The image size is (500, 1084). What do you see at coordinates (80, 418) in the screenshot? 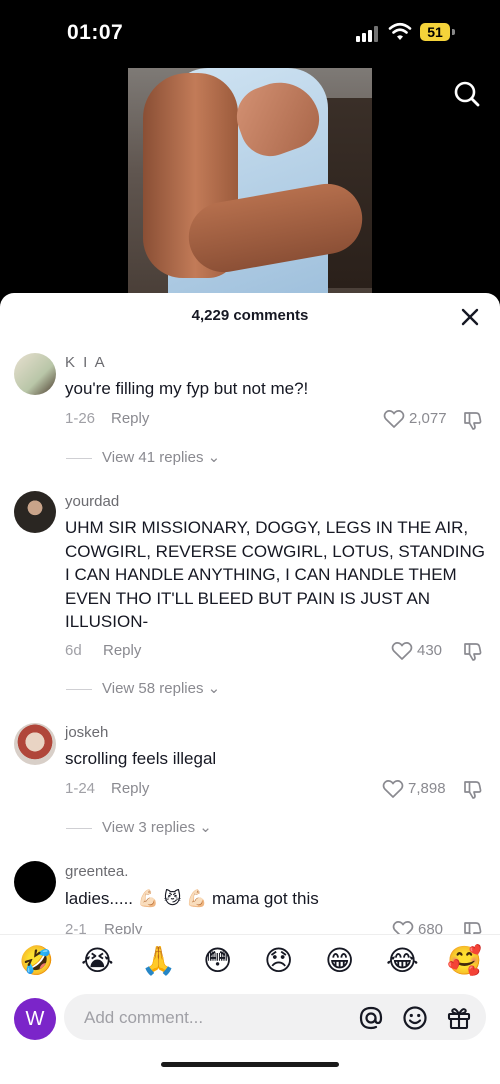
I see `comment-date: 1-26` at bounding box center [80, 418].